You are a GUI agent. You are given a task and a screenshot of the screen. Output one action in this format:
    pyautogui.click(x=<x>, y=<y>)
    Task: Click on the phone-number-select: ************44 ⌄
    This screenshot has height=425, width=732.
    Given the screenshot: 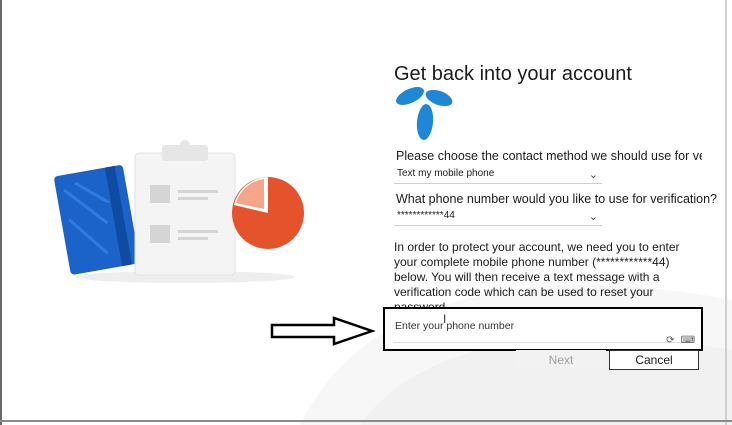 What is the action you would take?
    pyautogui.click(x=498, y=216)
    